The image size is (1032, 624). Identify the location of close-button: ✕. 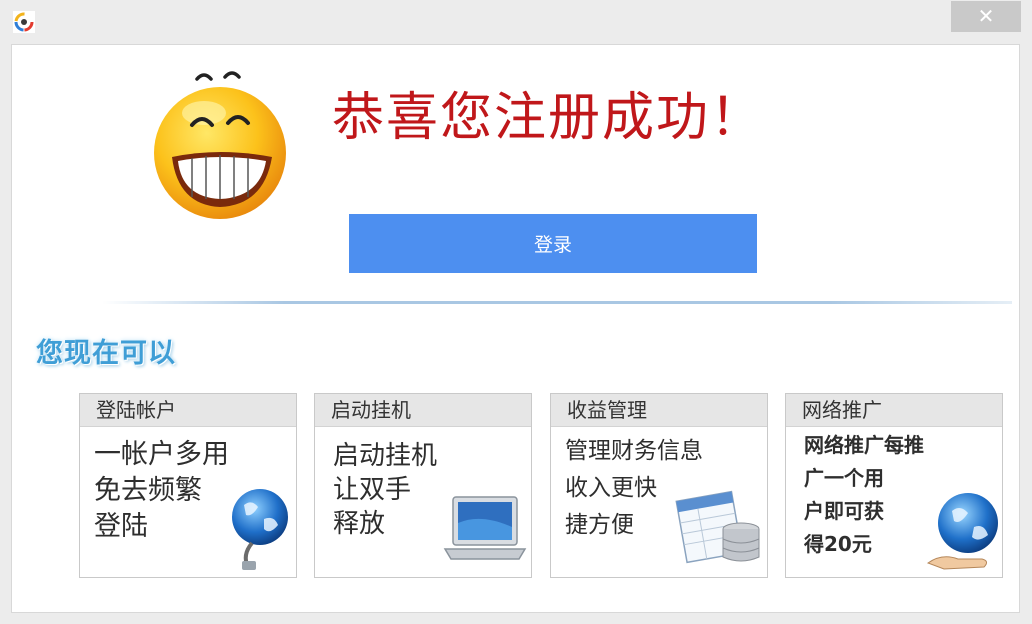
(986, 16).